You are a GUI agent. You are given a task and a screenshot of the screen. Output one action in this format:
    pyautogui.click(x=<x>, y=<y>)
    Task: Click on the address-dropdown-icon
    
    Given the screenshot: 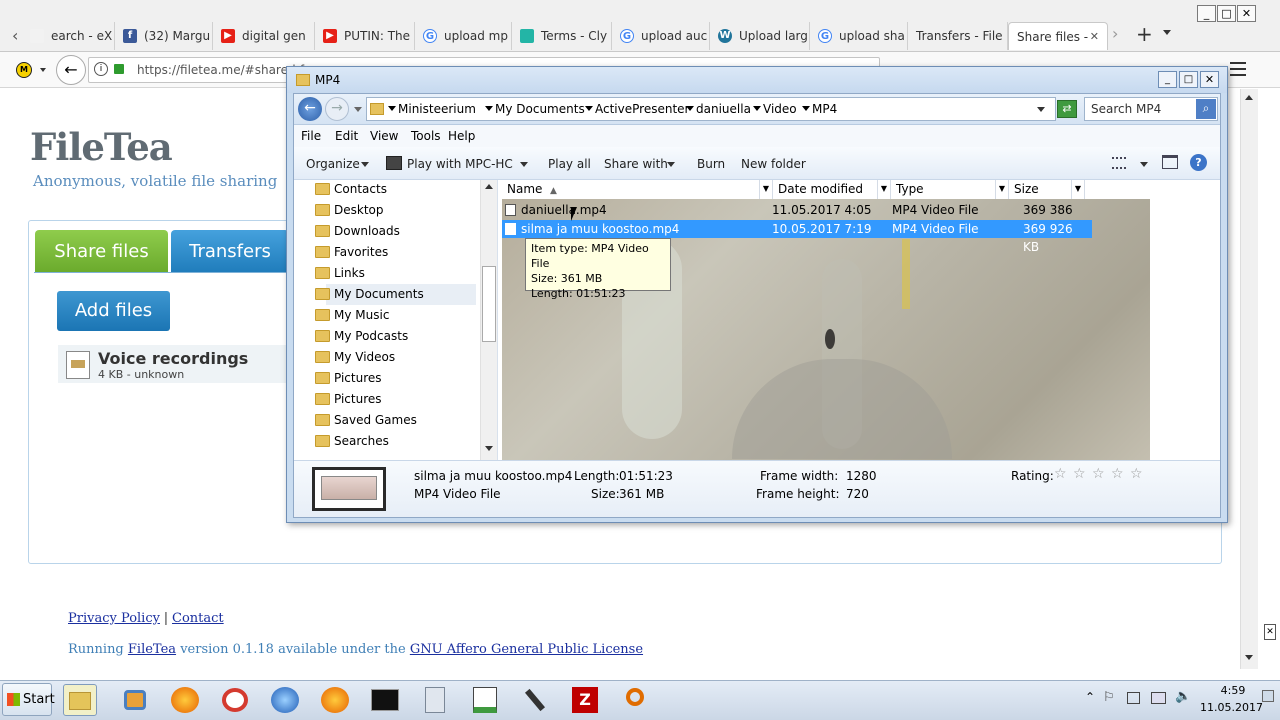 What is the action you would take?
    pyautogui.click(x=1041, y=109)
    